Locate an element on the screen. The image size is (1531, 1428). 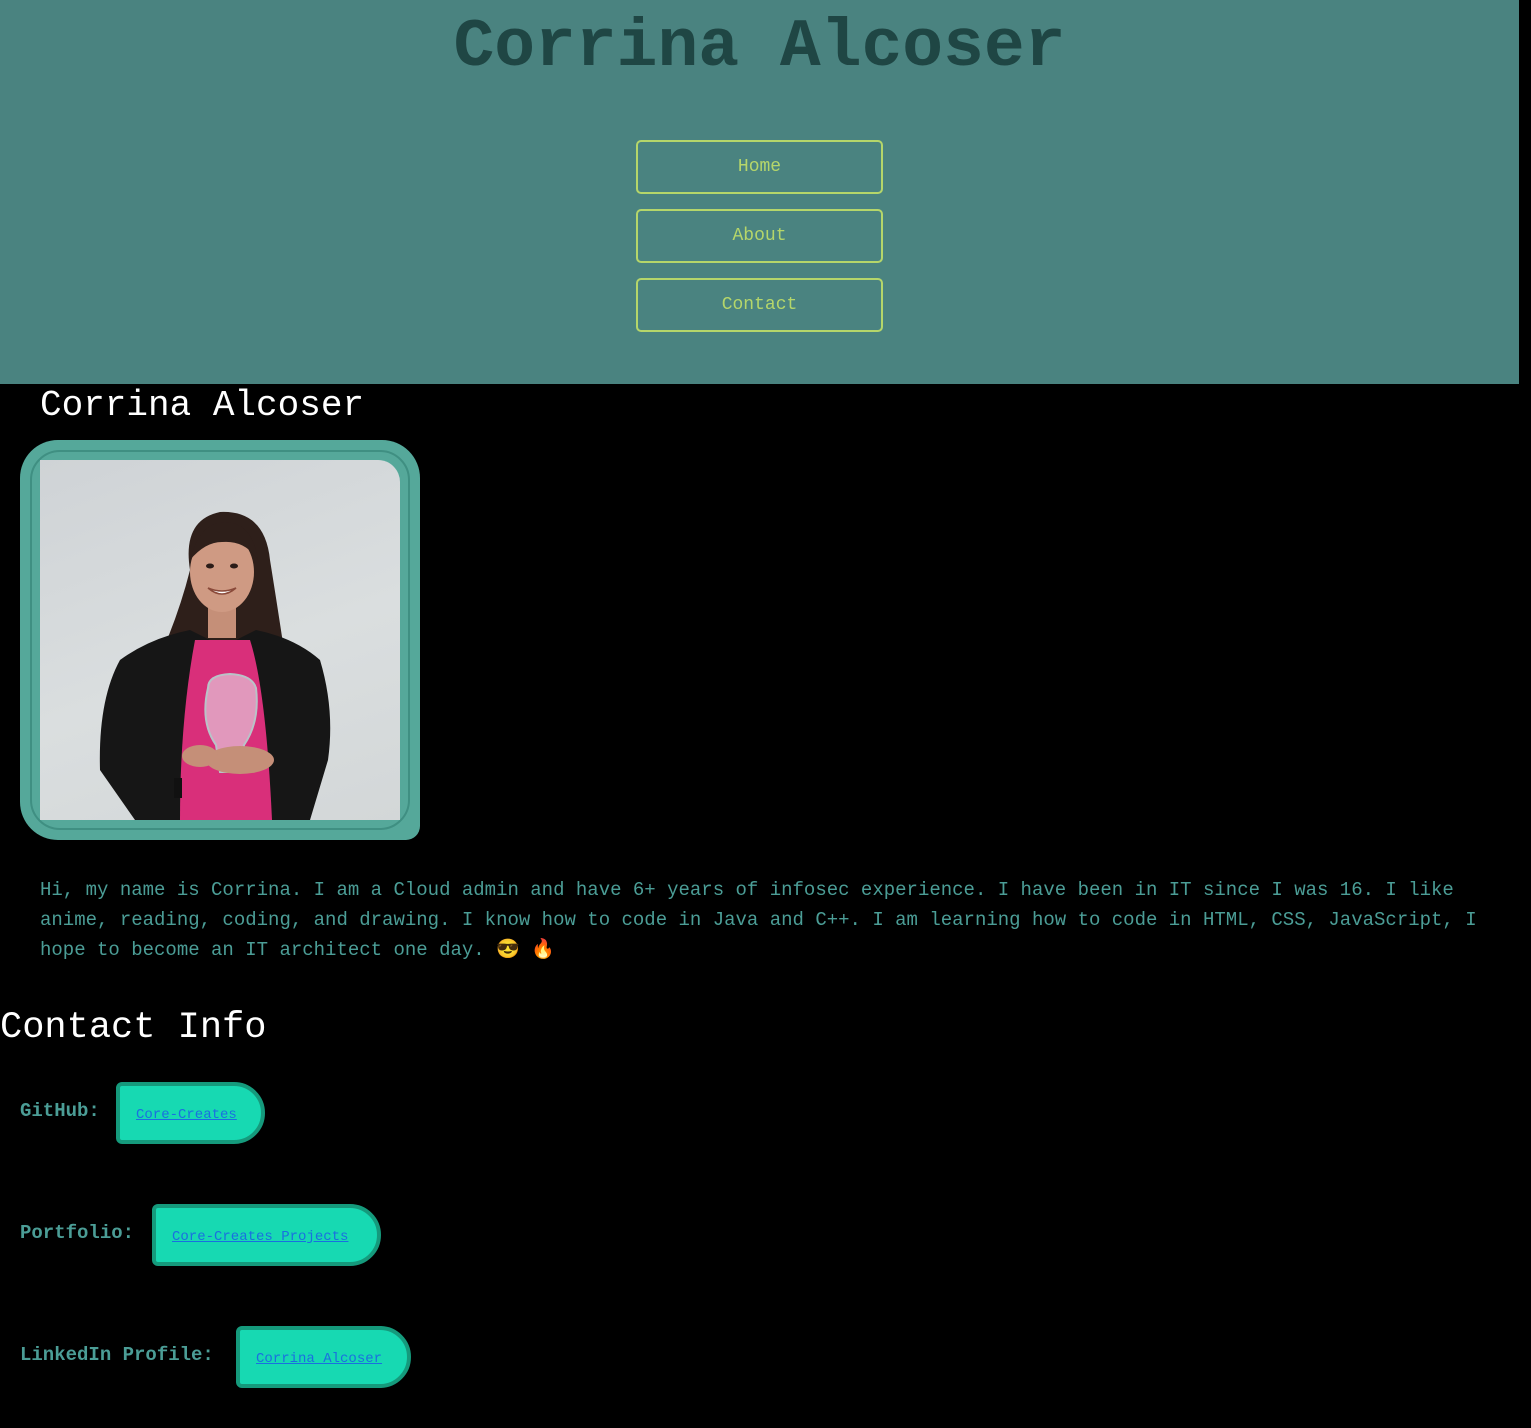
linkedin-link: Corrina Alcoser is located at coordinates (319, 1359).